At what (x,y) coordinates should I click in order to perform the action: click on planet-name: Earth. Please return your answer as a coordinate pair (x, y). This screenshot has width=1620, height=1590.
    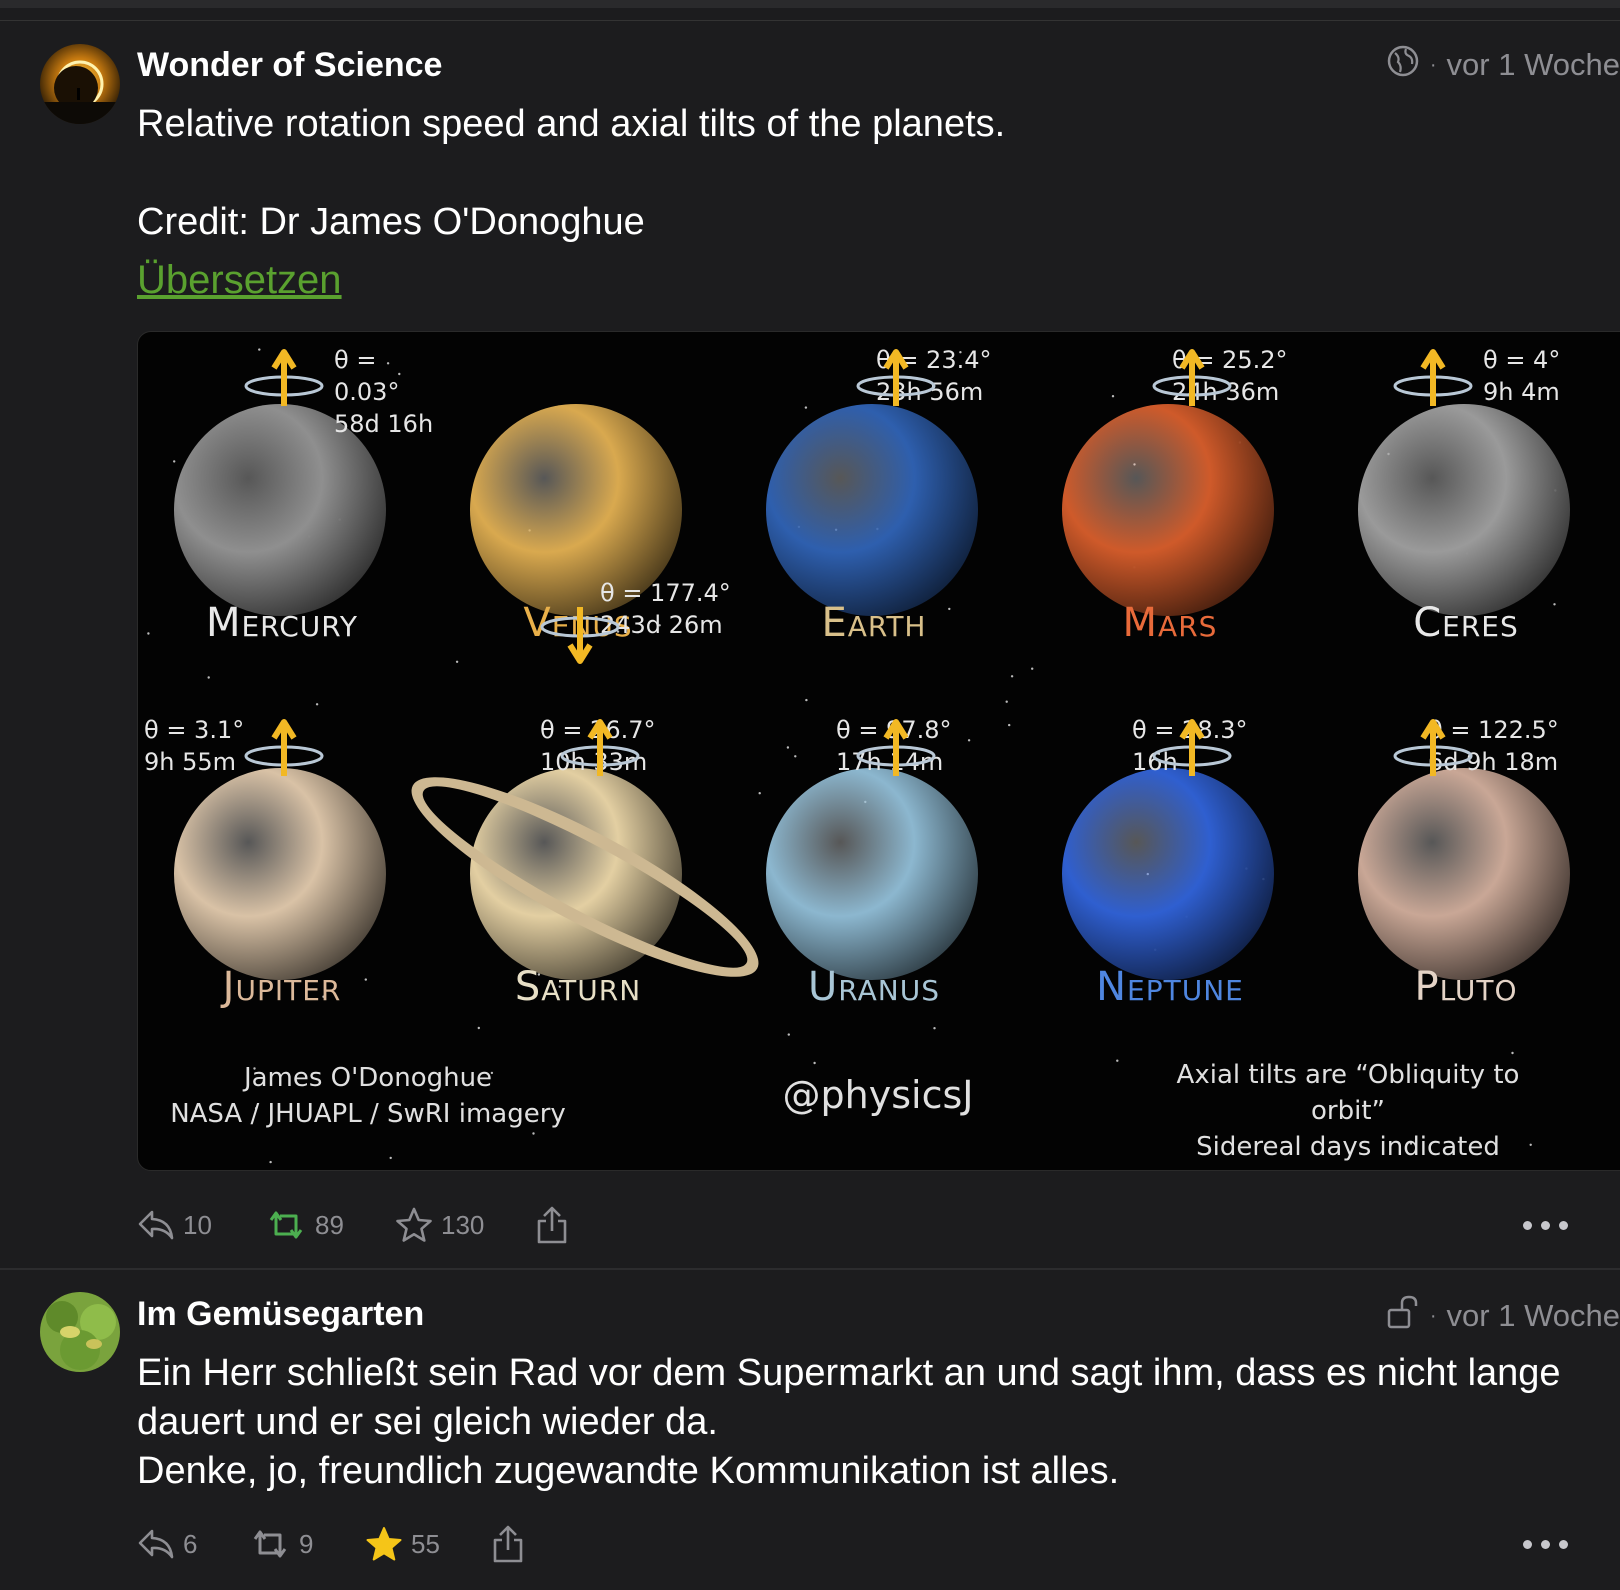
    Looking at the image, I should click on (874, 623).